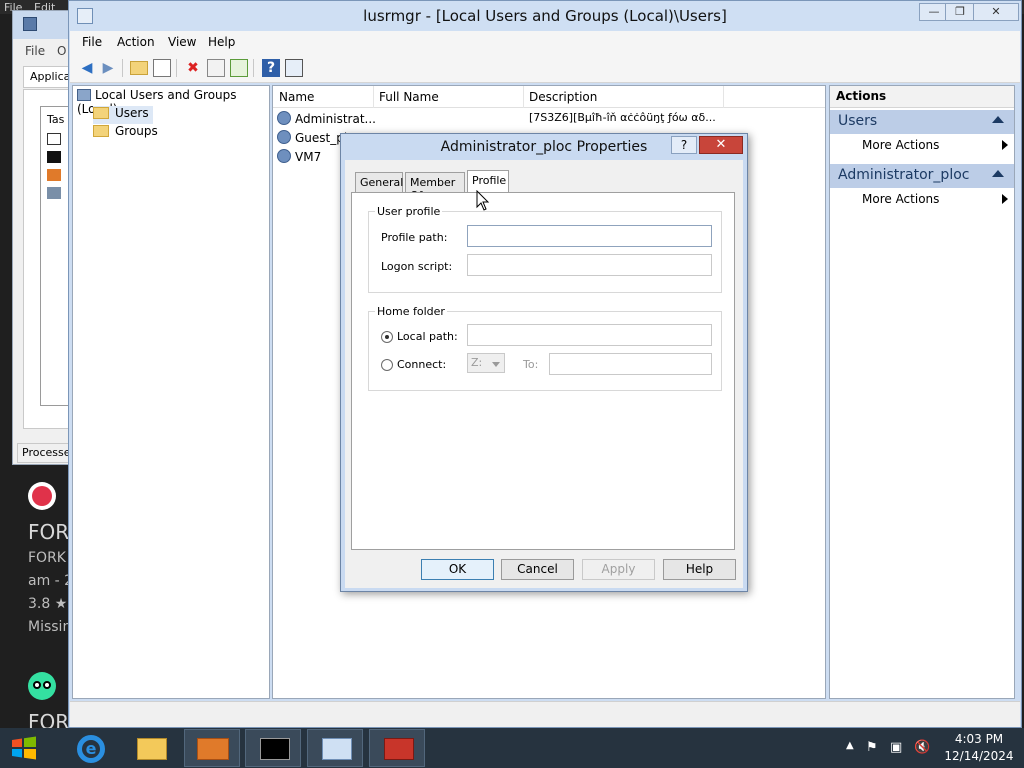 The image size is (1024, 768). I want to click on list-header: Name Full Name Description, so click(549, 97).